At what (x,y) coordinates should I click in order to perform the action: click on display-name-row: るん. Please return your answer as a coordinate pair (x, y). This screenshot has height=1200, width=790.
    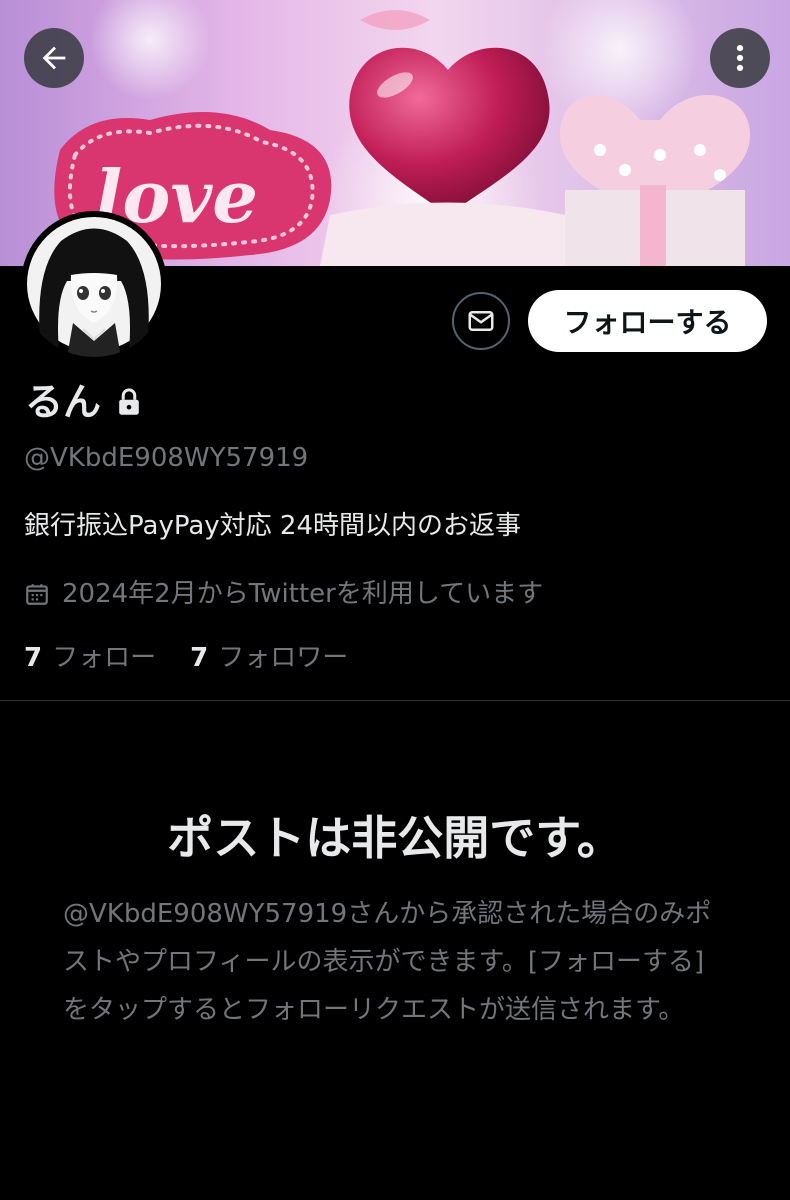
    Looking at the image, I should click on (84, 402).